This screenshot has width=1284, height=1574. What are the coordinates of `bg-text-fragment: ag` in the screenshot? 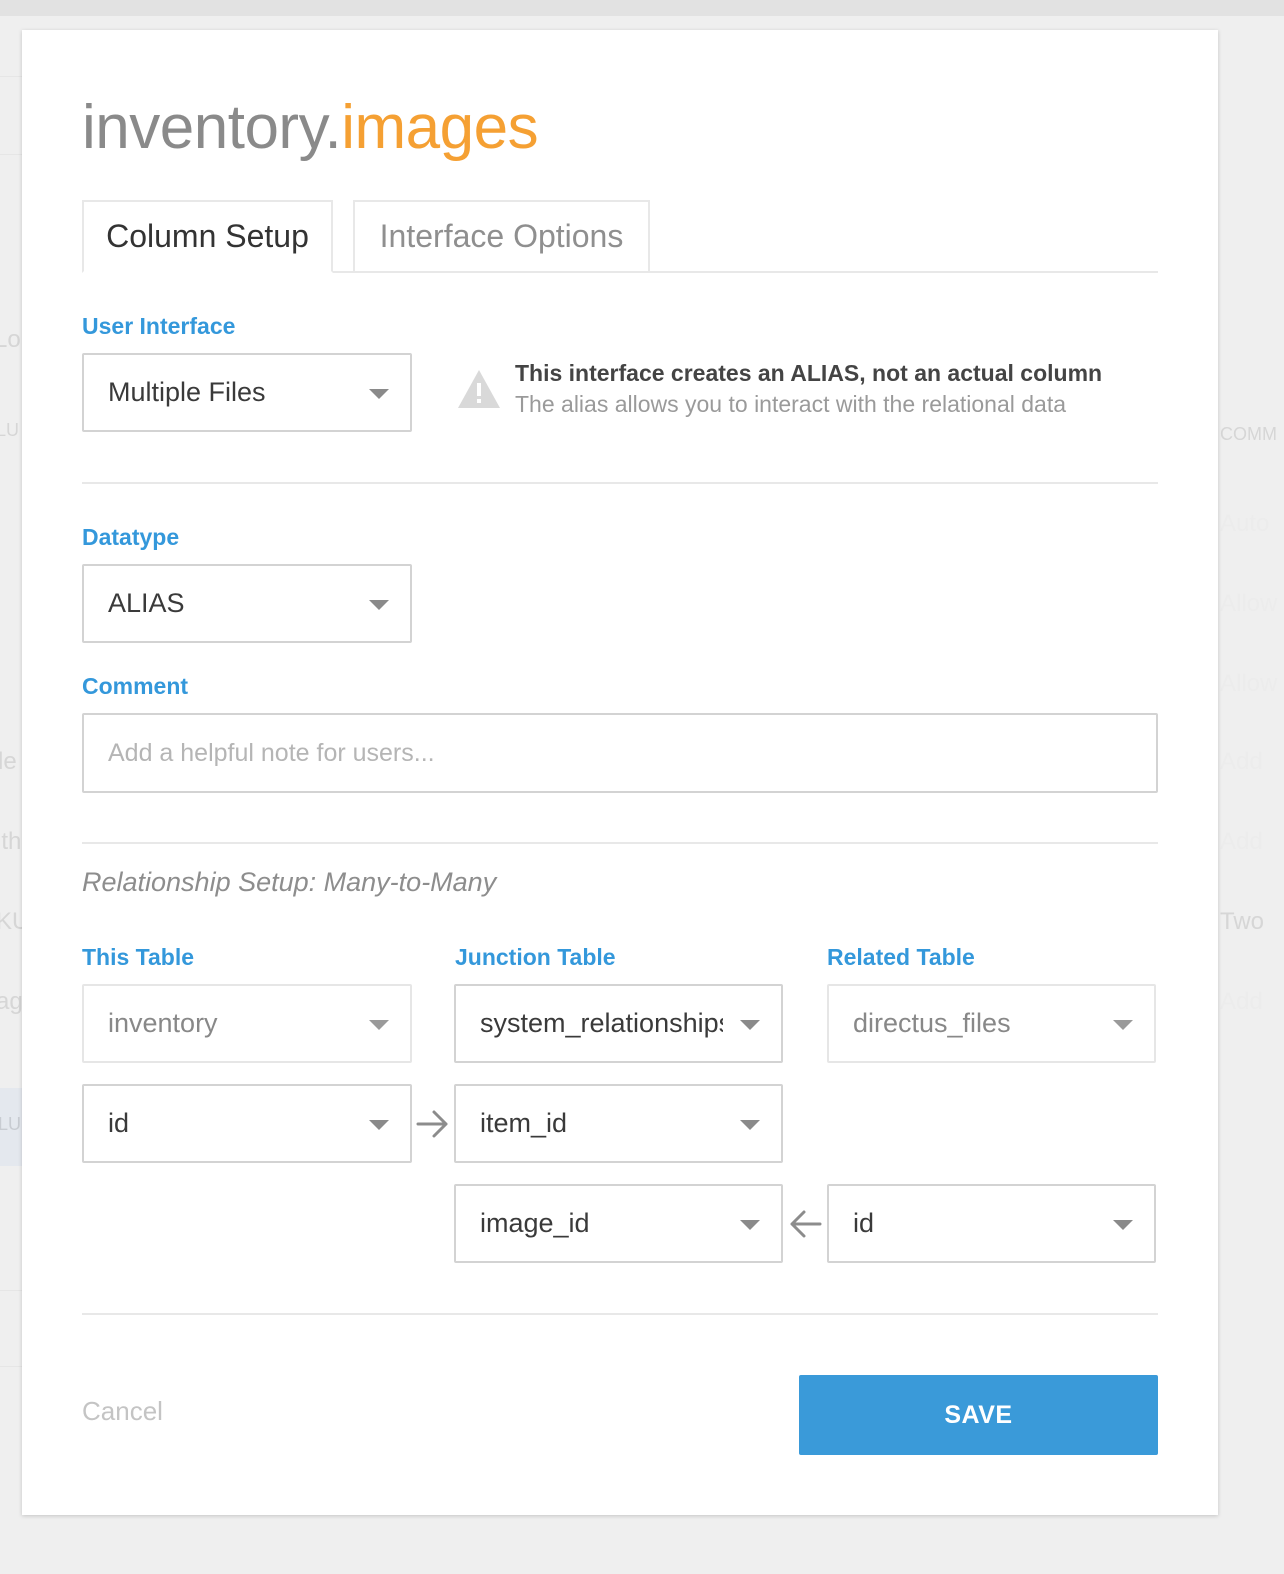 It's located at (11, 1001).